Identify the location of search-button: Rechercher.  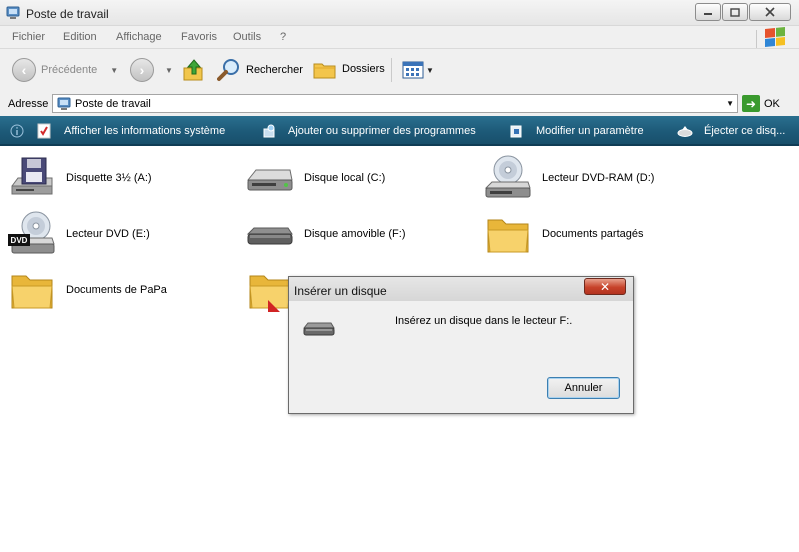
(260, 70).